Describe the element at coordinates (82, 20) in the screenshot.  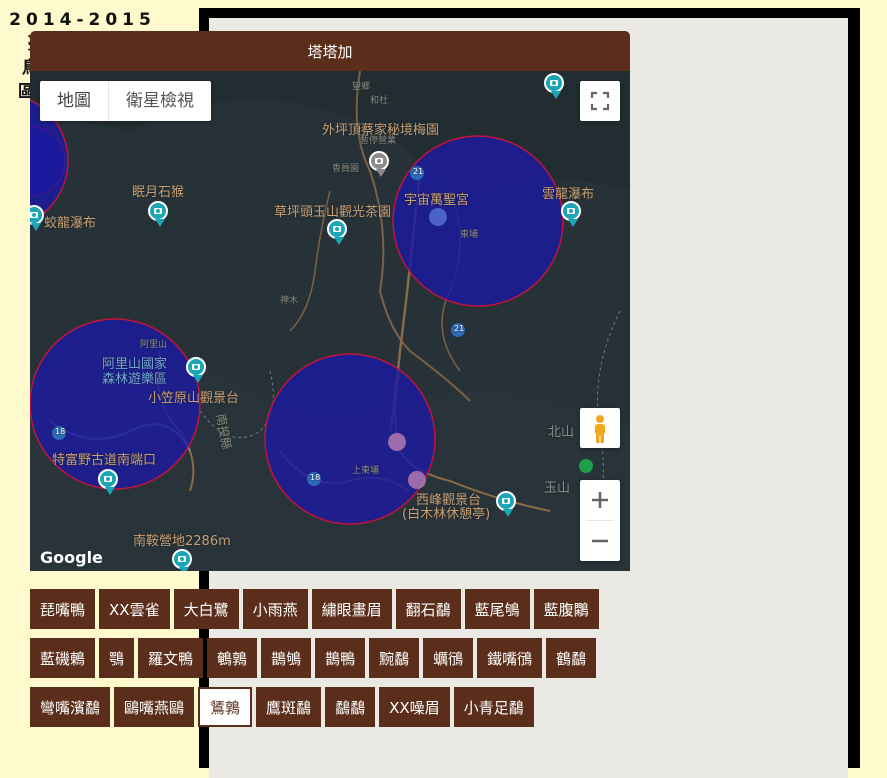
I see `title-line: 2014-2015` at that location.